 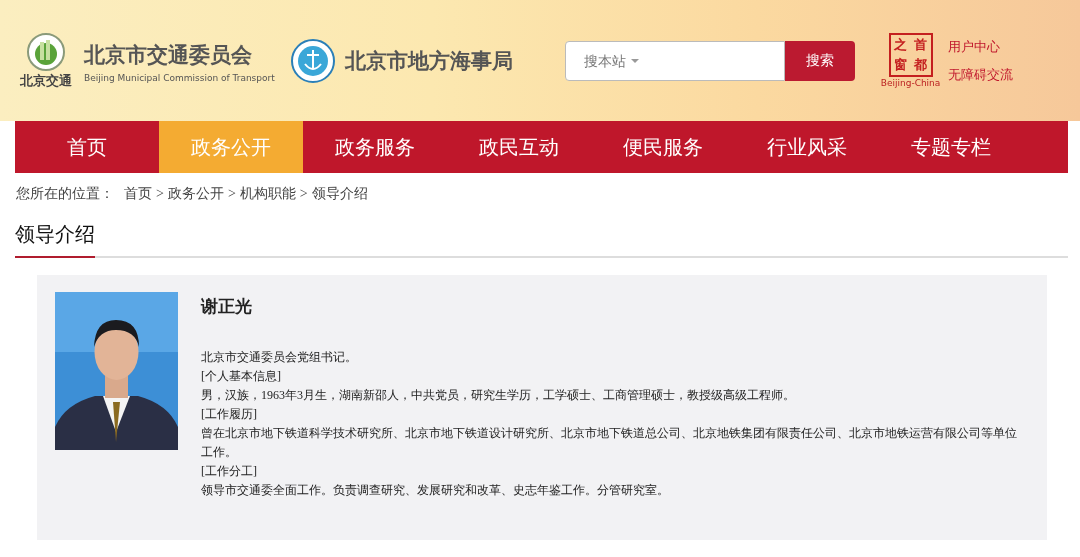 What do you see at coordinates (168, 55) in the screenshot?
I see `organization-name: 北京市交通委员会` at bounding box center [168, 55].